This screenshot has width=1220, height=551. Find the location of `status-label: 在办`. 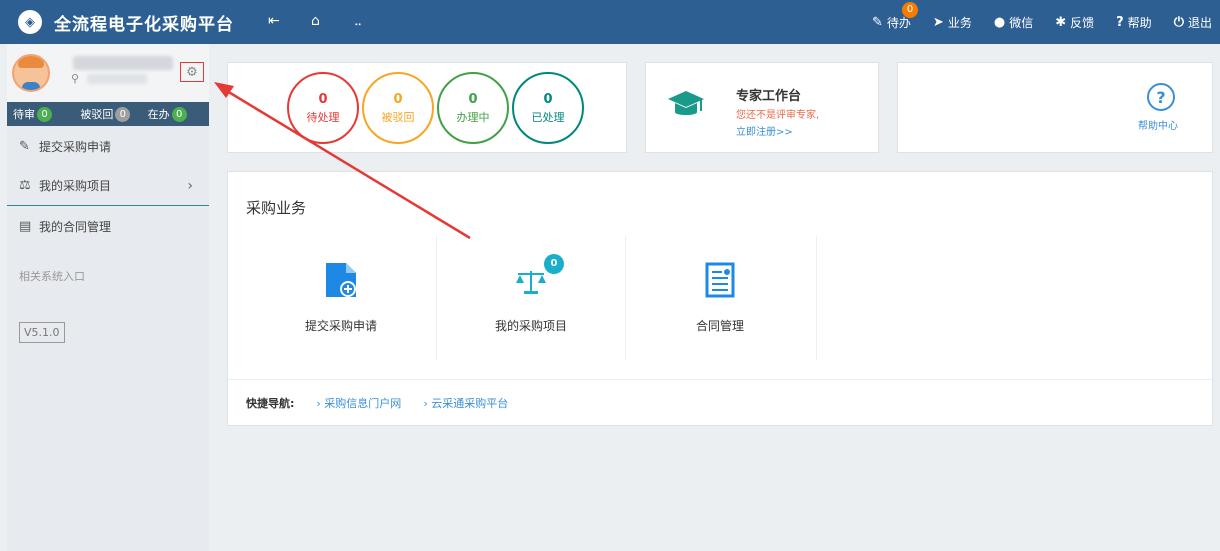

status-label: 在办 is located at coordinates (158, 114).